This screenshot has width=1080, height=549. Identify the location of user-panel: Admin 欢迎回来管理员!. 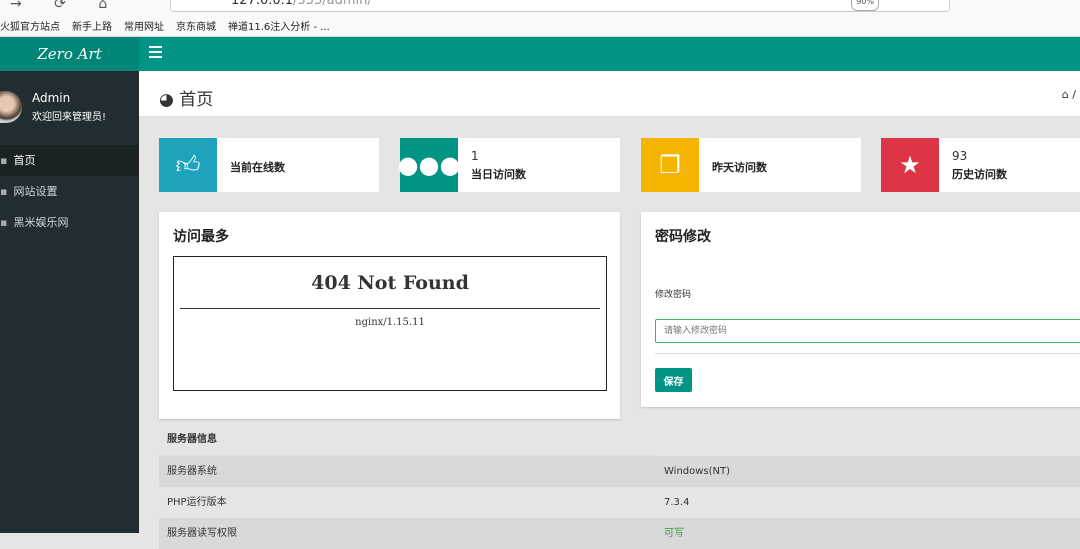
(53, 107).